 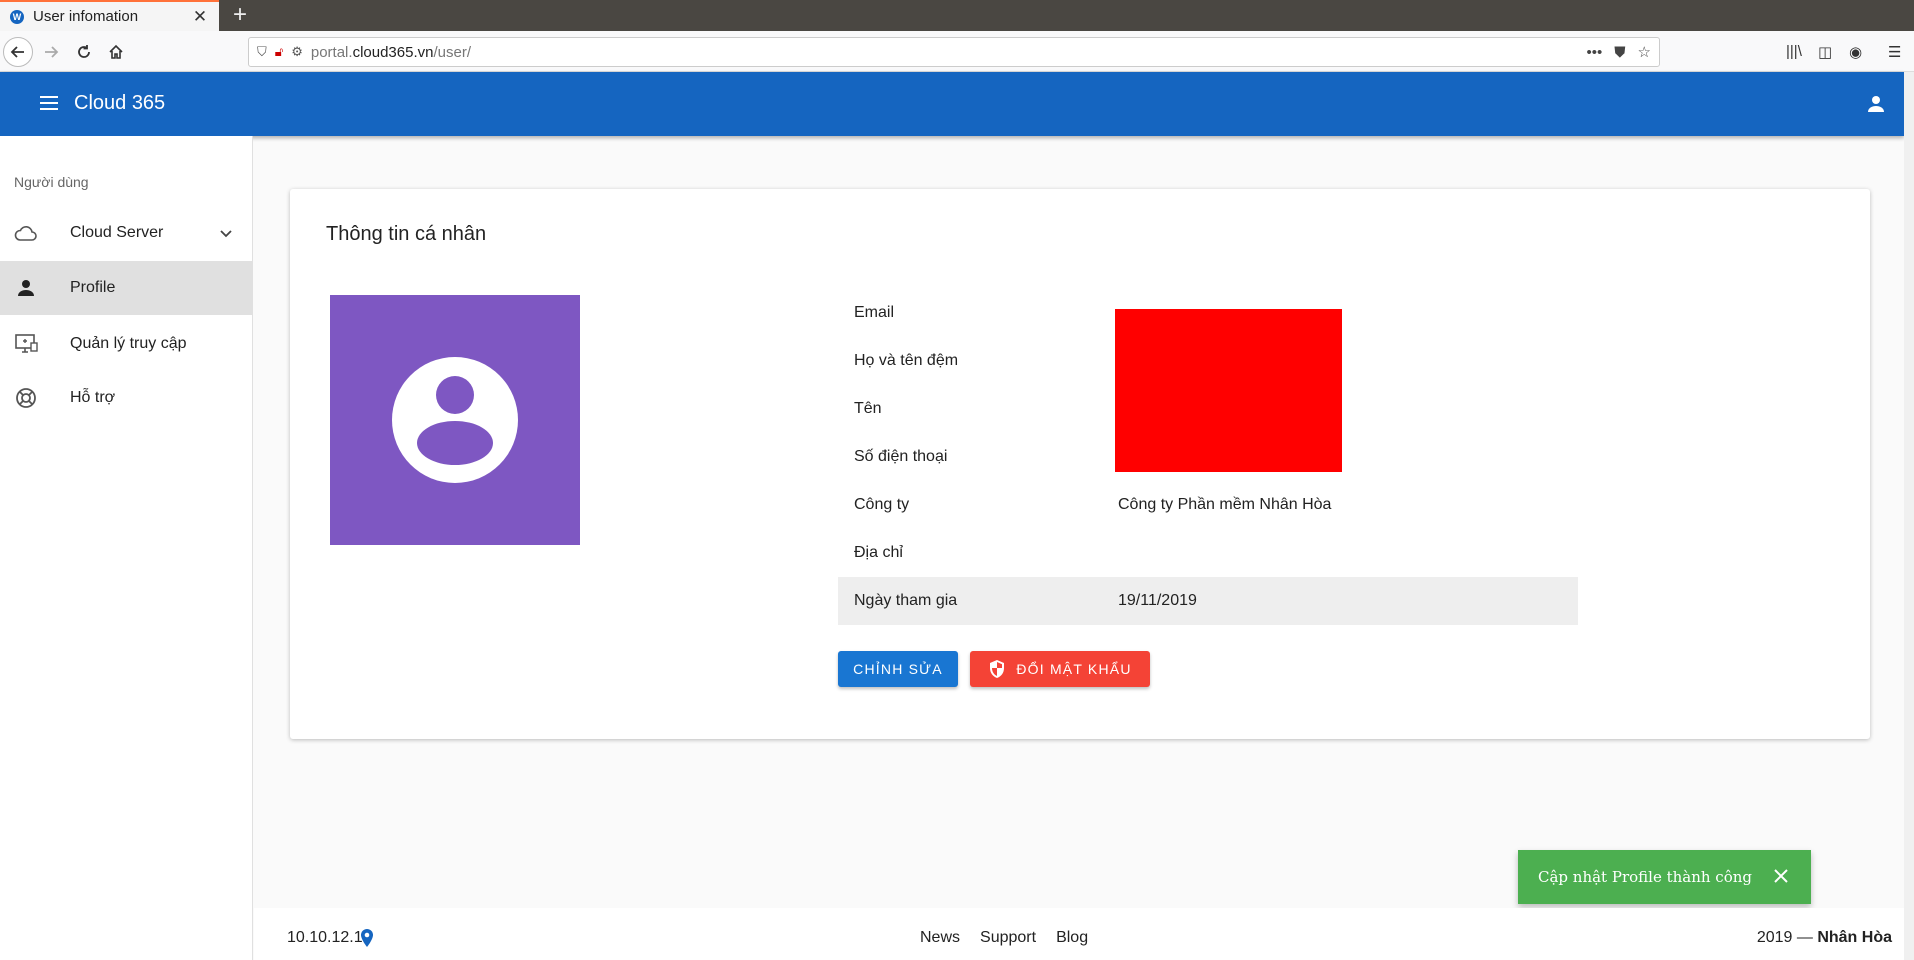 What do you see at coordinates (126, 398) in the screenshot?
I see `sidebar-item-support: Hỗ trợ` at bounding box center [126, 398].